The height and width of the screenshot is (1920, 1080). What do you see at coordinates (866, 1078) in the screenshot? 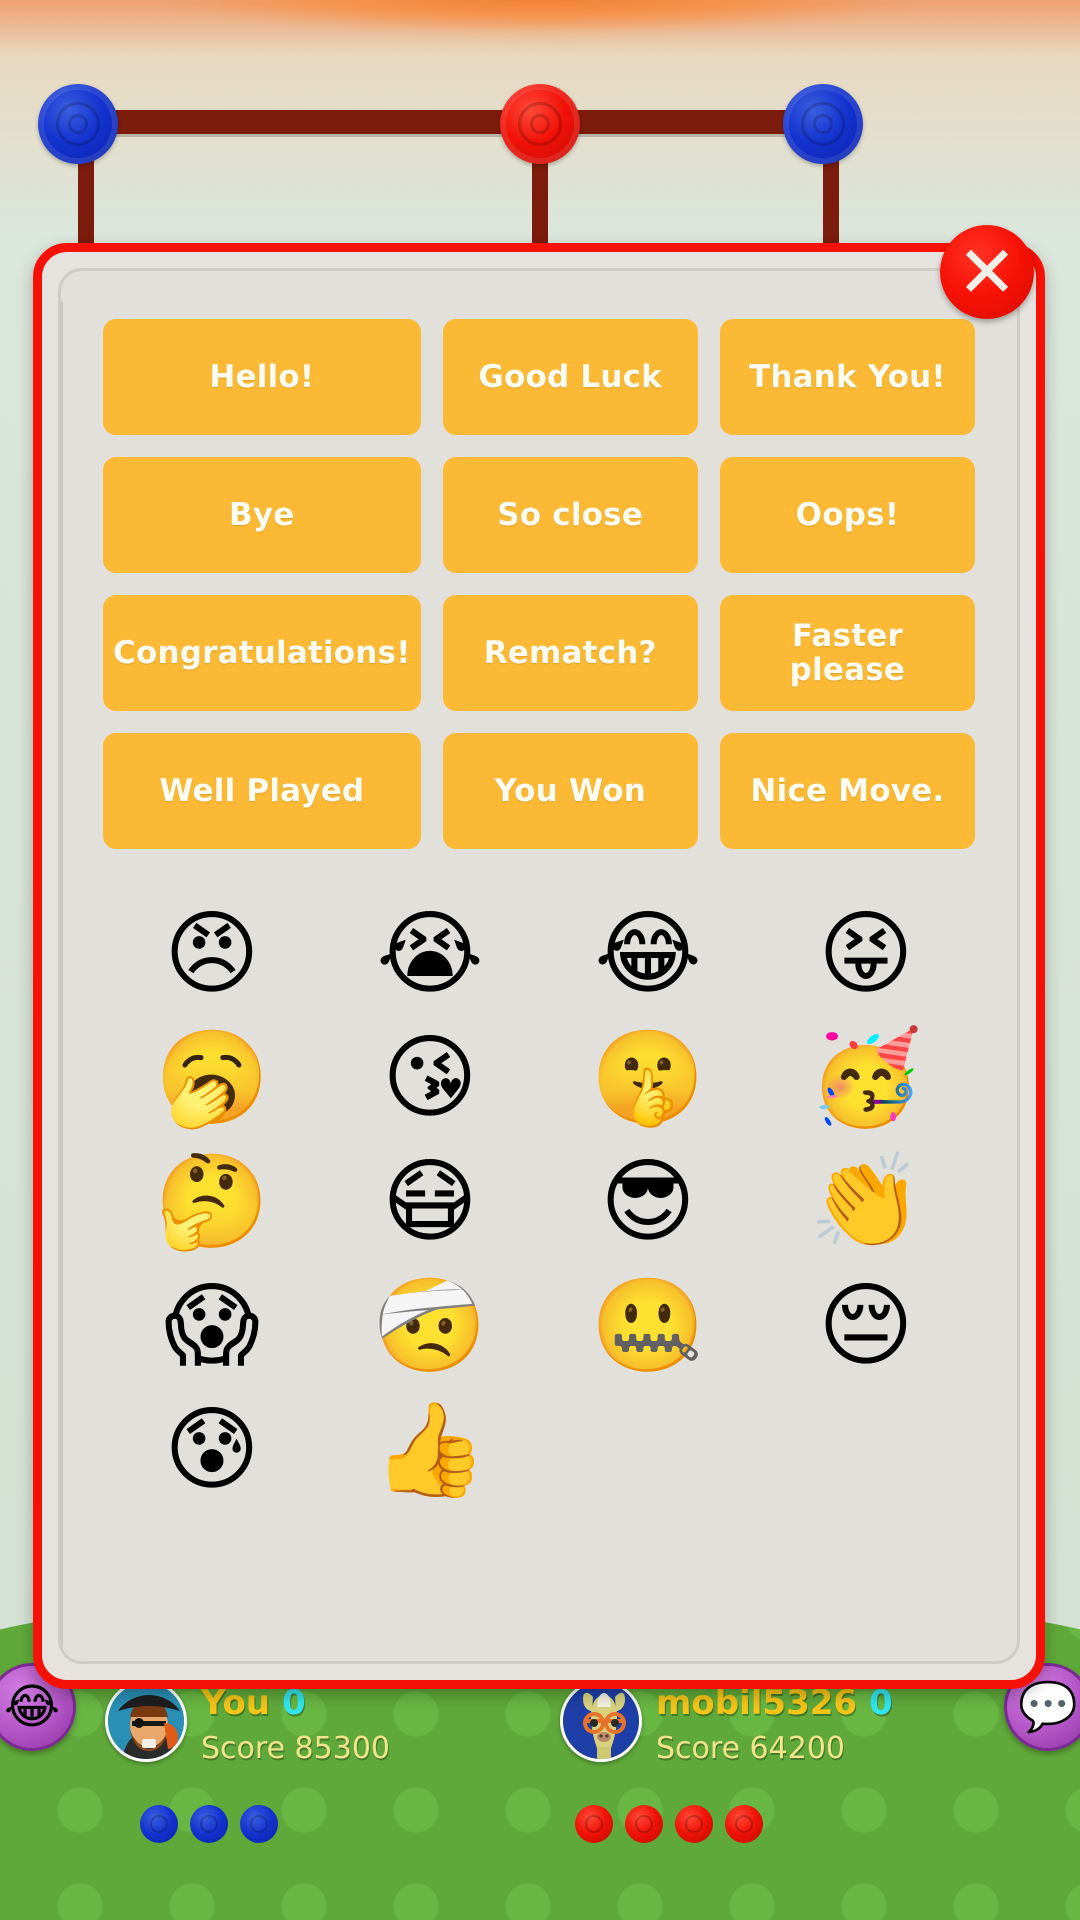
I see `partying-face-icon: 🥳` at bounding box center [866, 1078].